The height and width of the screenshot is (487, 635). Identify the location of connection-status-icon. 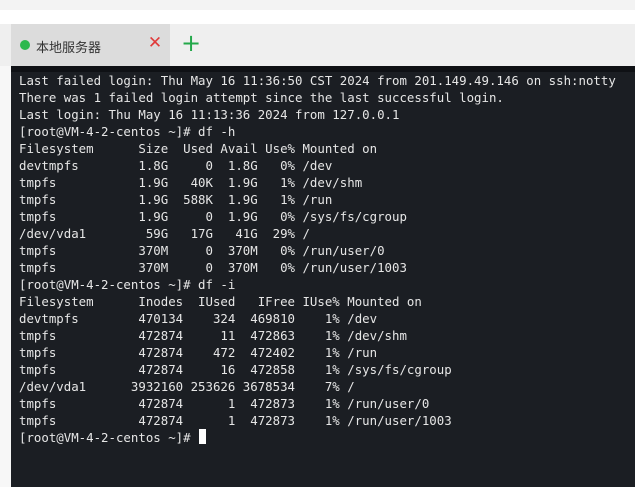
(25, 45).